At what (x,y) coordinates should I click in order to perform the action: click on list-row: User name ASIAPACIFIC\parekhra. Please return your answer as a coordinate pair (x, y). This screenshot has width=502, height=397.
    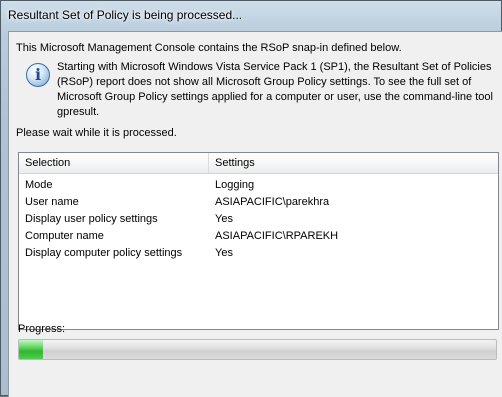
    Looking at the image, I should click on (258, 202).